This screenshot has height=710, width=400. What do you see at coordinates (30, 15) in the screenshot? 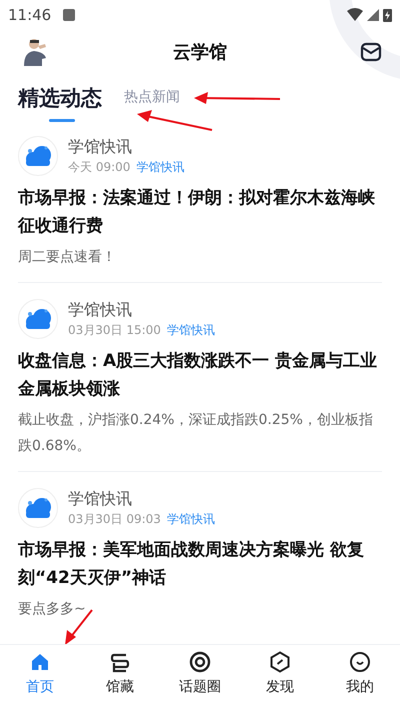
I see `status-time: 11:46` at bounding box center [30, 15].